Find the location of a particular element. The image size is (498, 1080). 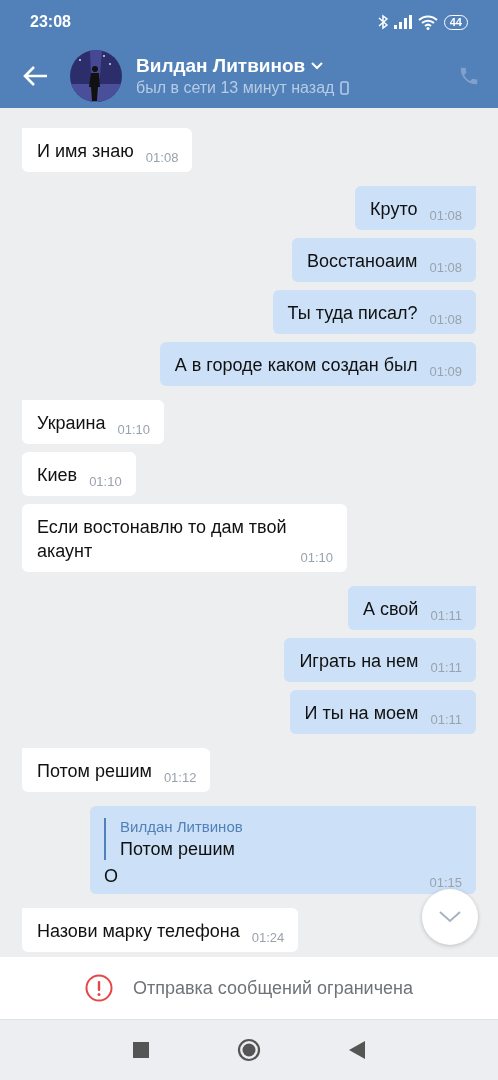

restriction-notice: Отправка сообщений ограничена is located at coordinates (273, 988).